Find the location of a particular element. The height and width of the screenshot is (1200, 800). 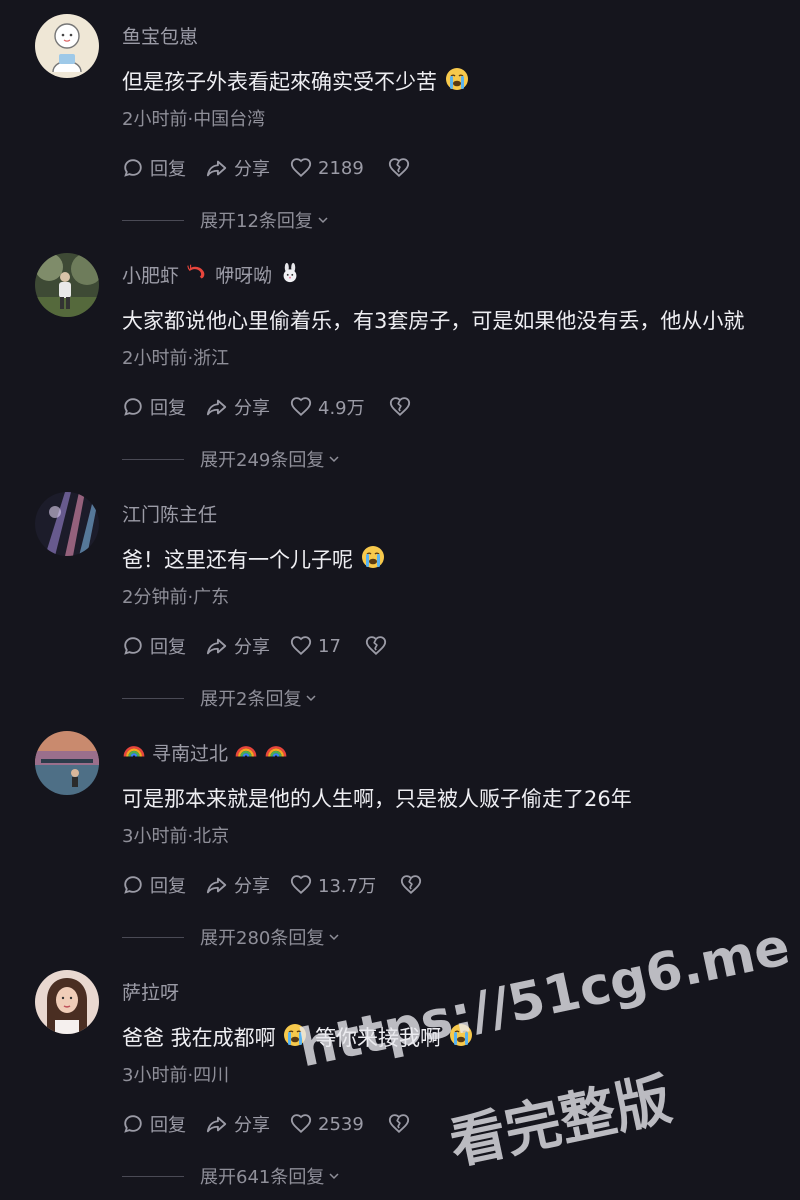

comment-text: 爸爸 我在成都啊 等你来接我啊 is located at coordinates (461, 1037).